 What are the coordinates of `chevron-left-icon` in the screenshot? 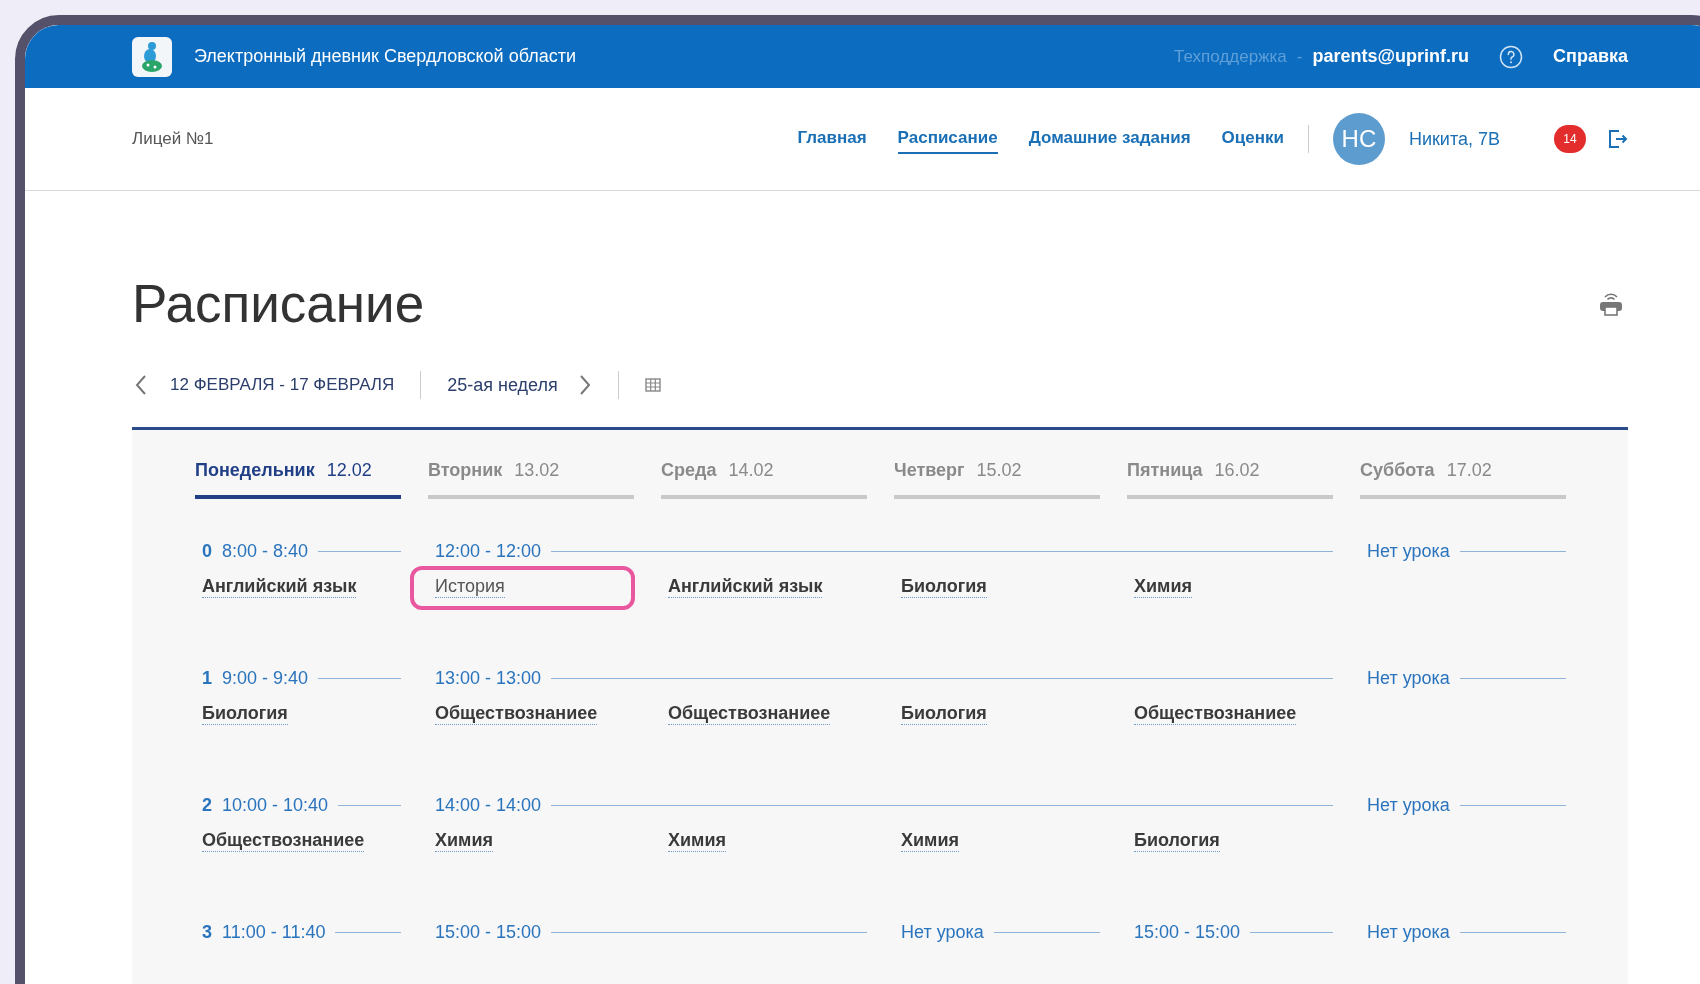 It's located at (141, 385).